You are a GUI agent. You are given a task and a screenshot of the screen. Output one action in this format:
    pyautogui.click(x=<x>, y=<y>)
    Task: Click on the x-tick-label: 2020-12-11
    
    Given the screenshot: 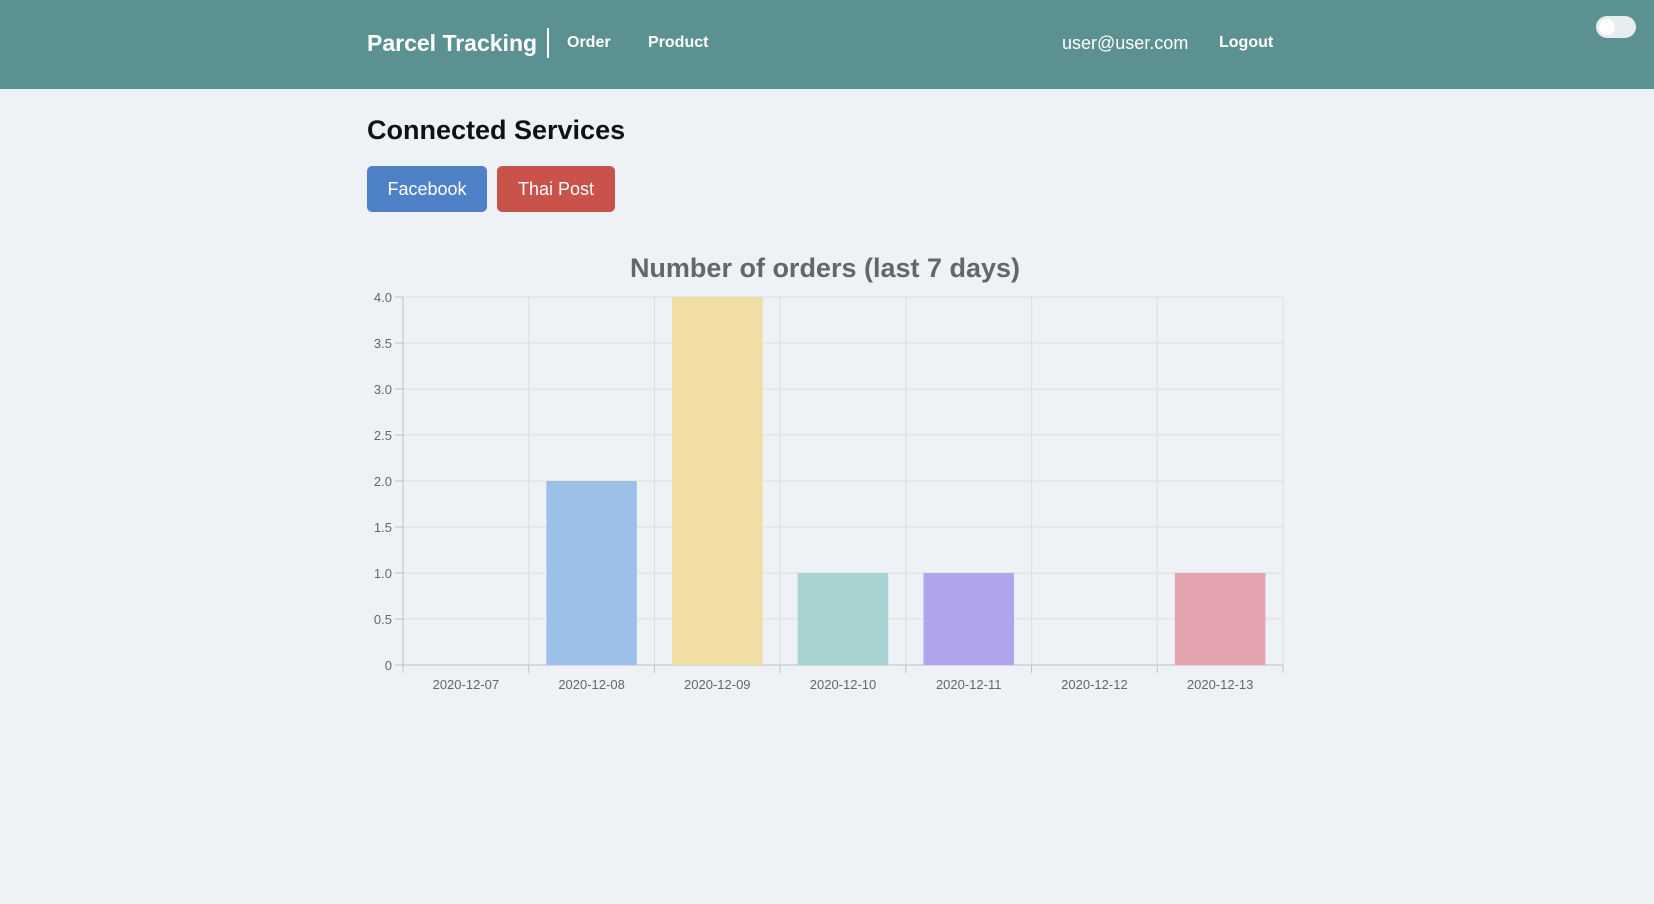 What is the action you would take?
    pyautogui.click(x=969, y=684)
    